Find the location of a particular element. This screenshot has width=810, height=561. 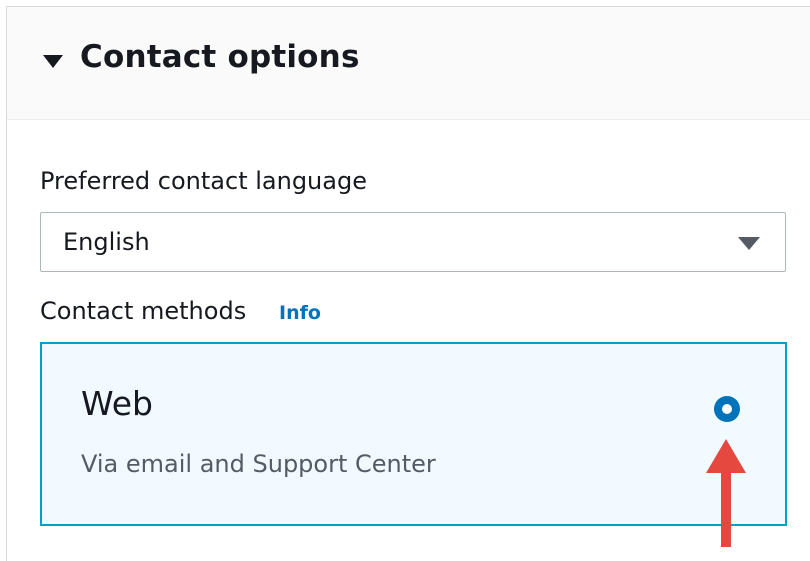

language-select-value: English is located at coordinates (106, 242).